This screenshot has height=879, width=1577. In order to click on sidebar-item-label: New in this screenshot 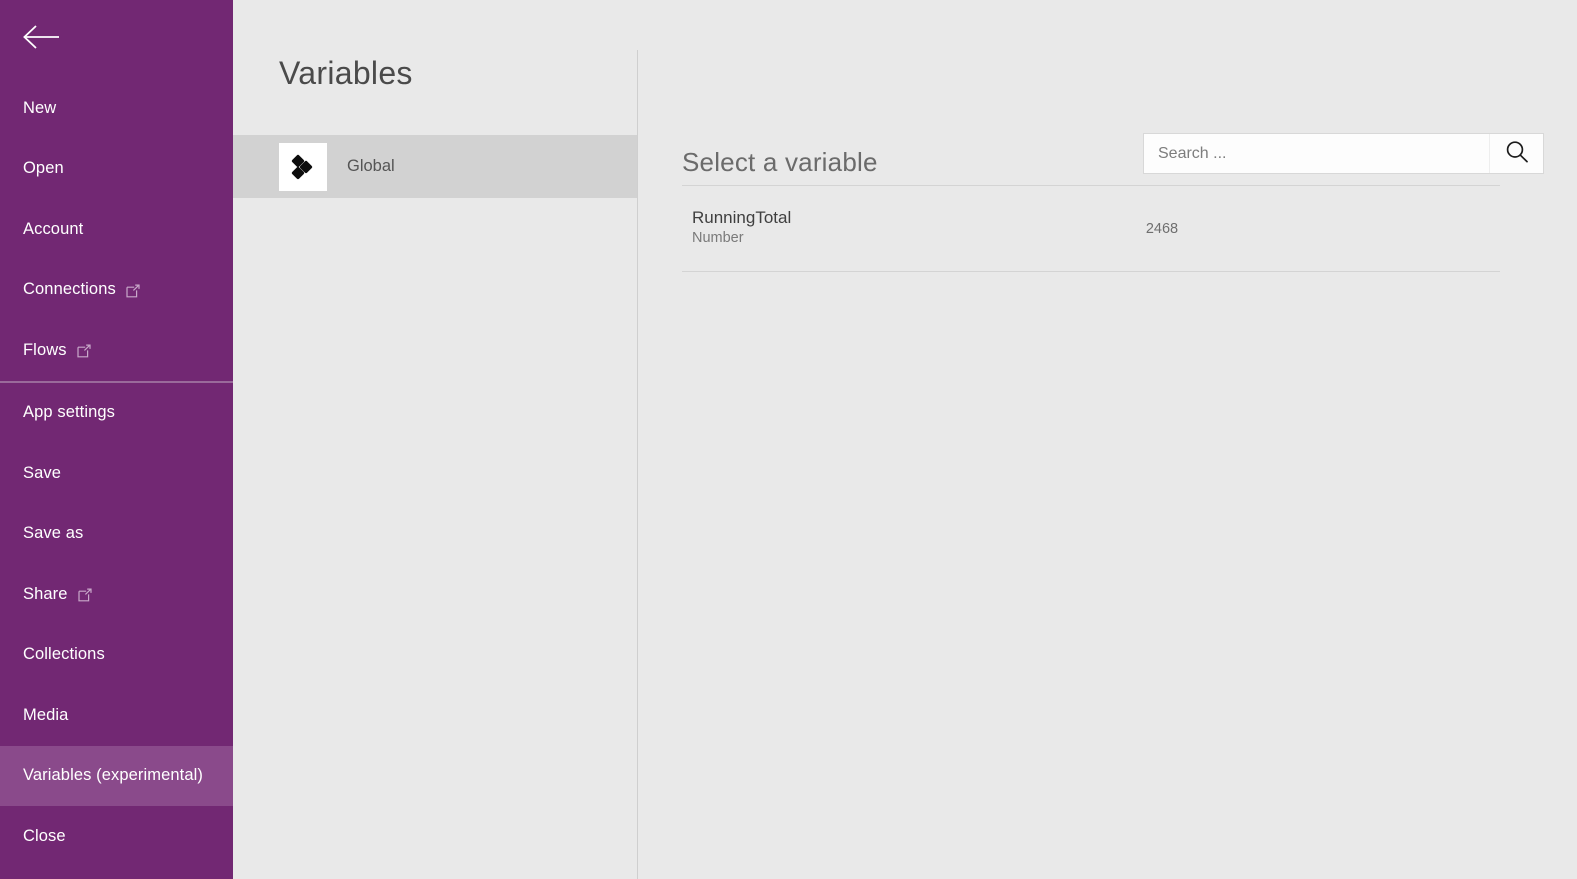, I will do `click(40, 107)`.